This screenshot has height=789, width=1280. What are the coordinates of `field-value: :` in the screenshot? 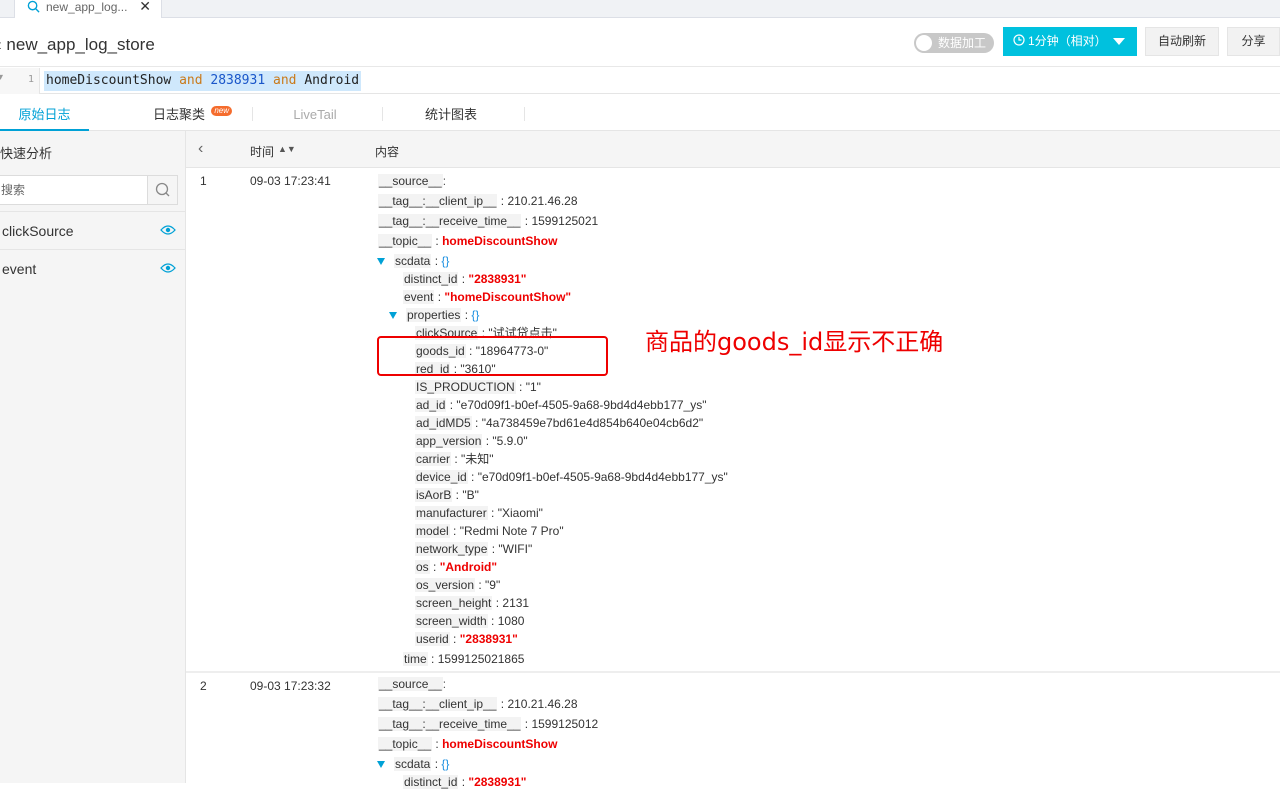 It's located at (444, 684).